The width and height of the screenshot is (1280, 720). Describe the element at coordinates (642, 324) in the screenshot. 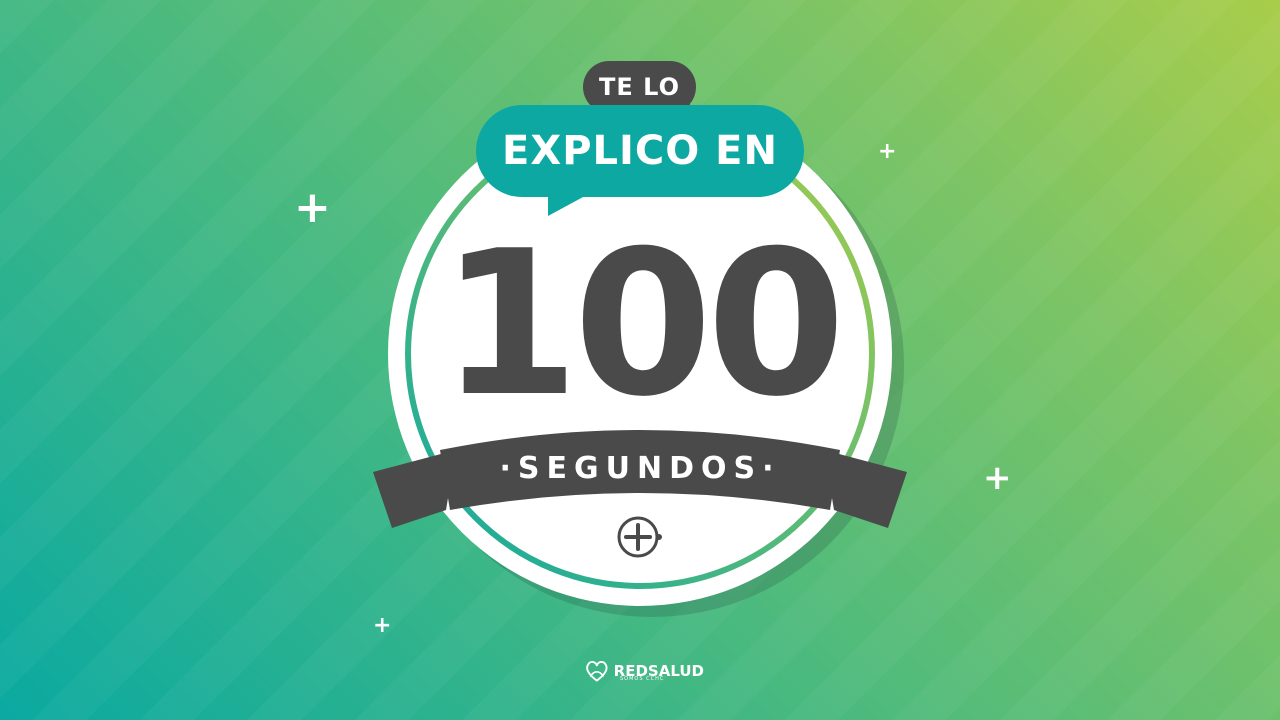

I see `counter-number: 100` at that location.